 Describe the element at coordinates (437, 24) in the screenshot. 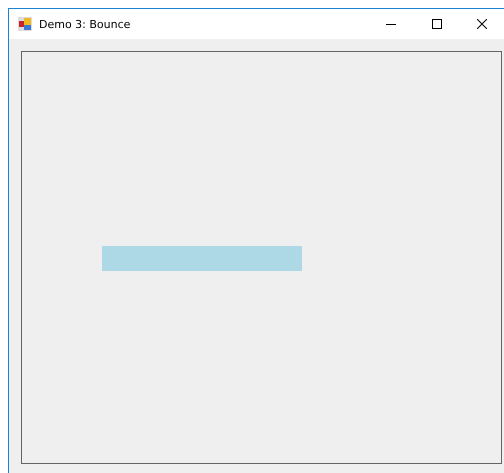

I see `maximize-icon` at that location.